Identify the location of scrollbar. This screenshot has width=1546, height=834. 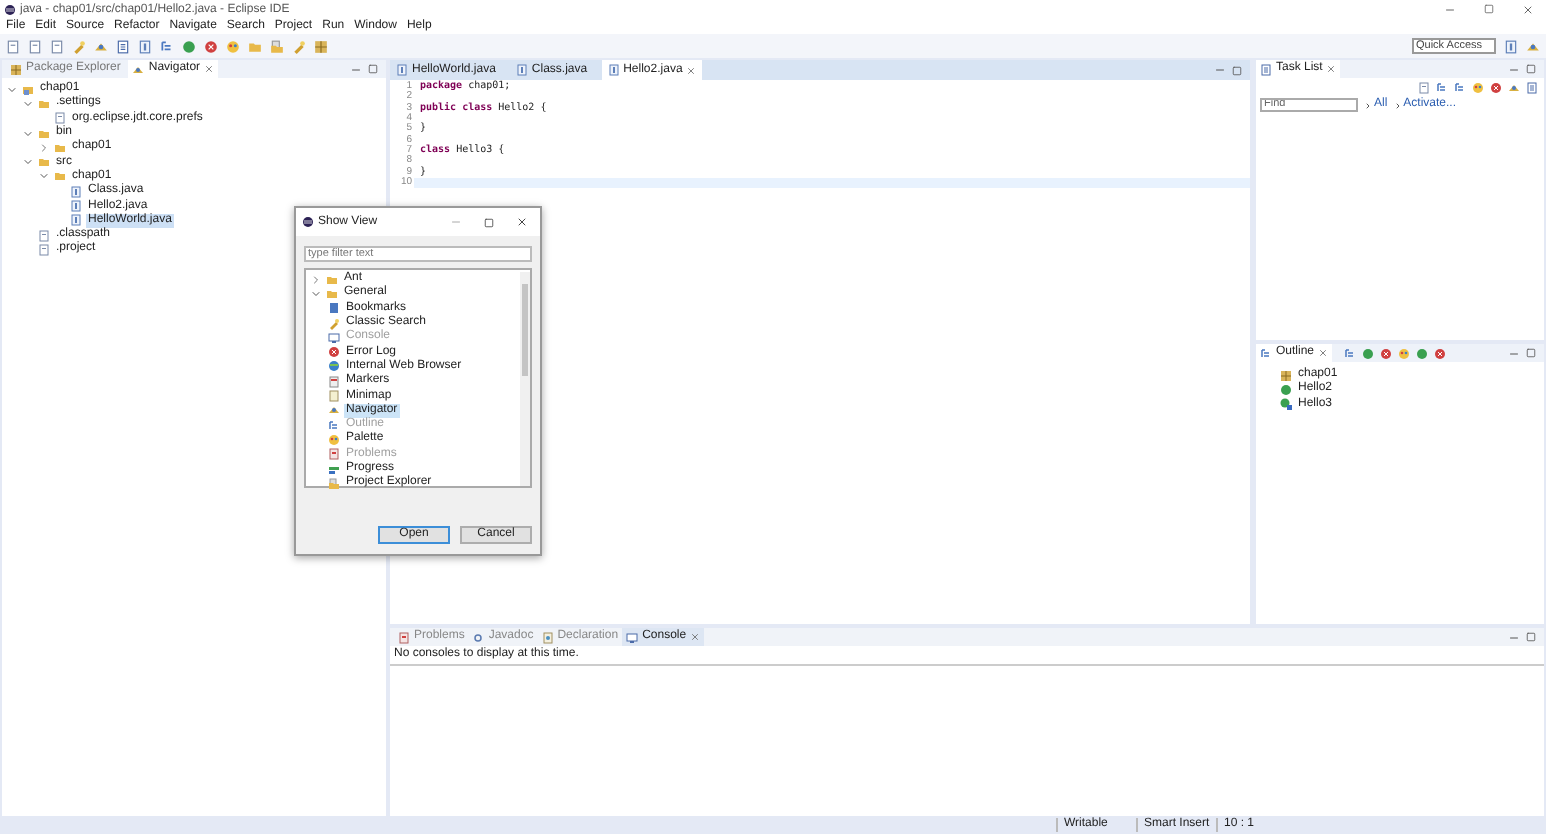
(525, 379).